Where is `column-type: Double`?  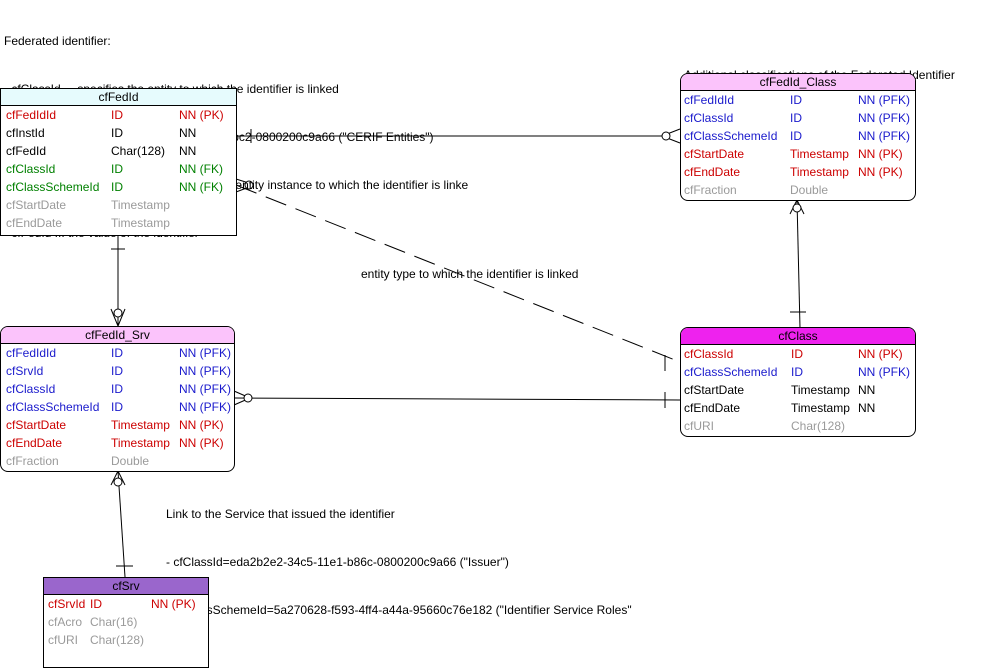 column-type: Double is located at coordinates (130, 461).